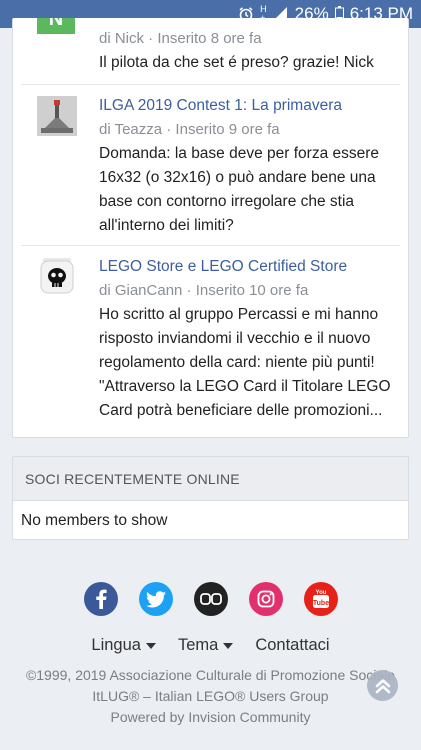 This screenshot has width=421, height=750. Describe the element at coordinates (320, 593) in the screenshot. I see `svg-text: You` at that location.